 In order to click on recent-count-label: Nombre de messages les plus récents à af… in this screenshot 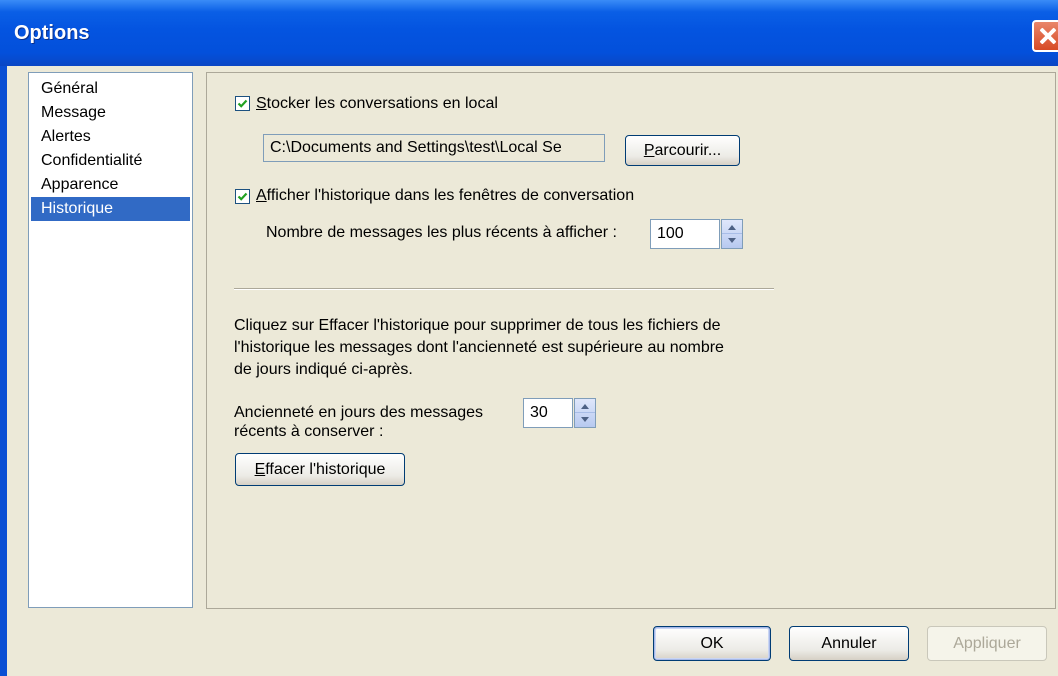, I will do `click(441, 232)`.